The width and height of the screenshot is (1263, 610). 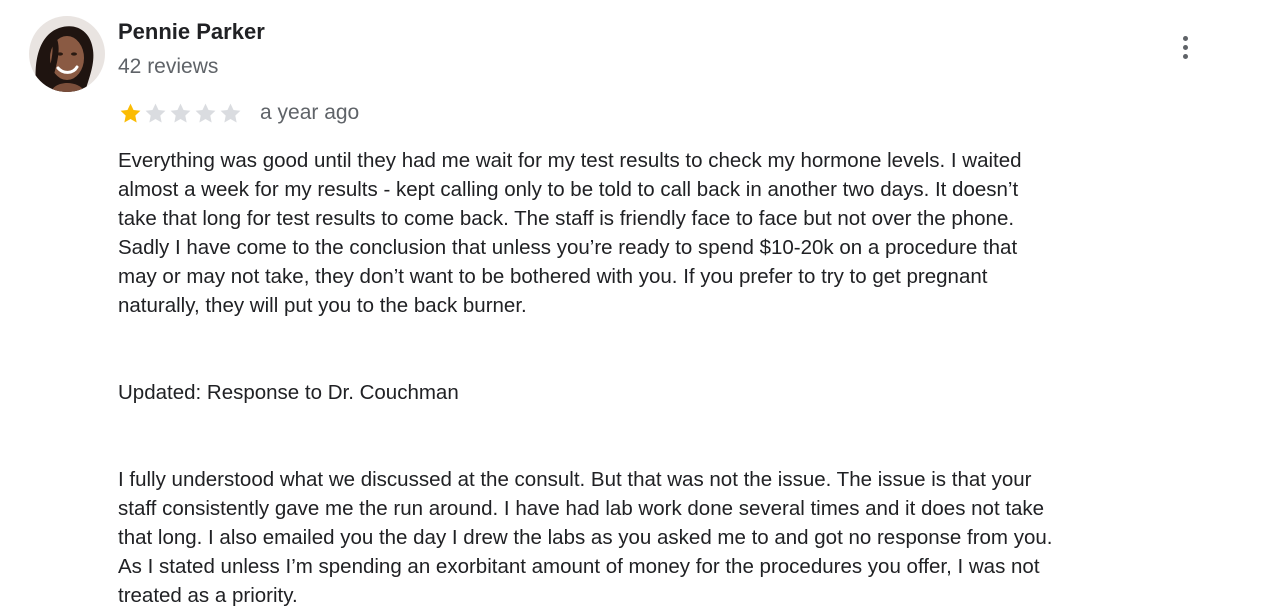 I want to click on more-options-button, so click(x=1186, y=48).